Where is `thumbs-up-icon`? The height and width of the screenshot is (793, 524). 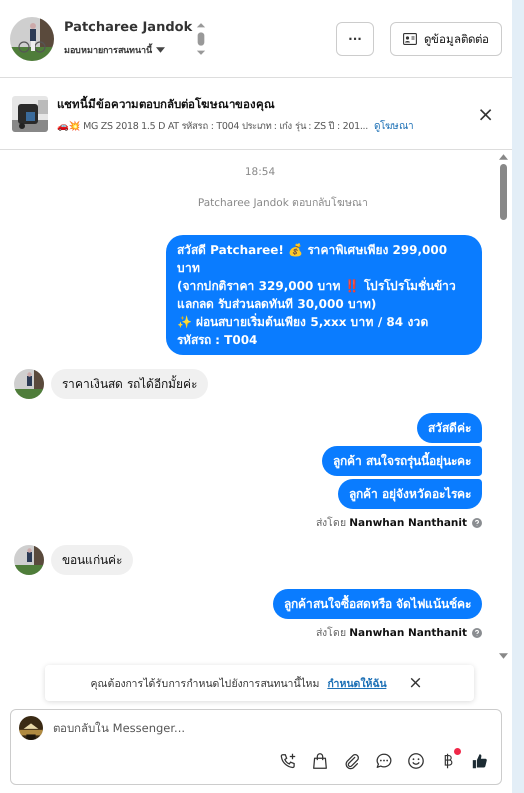
thumbs-up-icon is located at coordinates (480, 761).